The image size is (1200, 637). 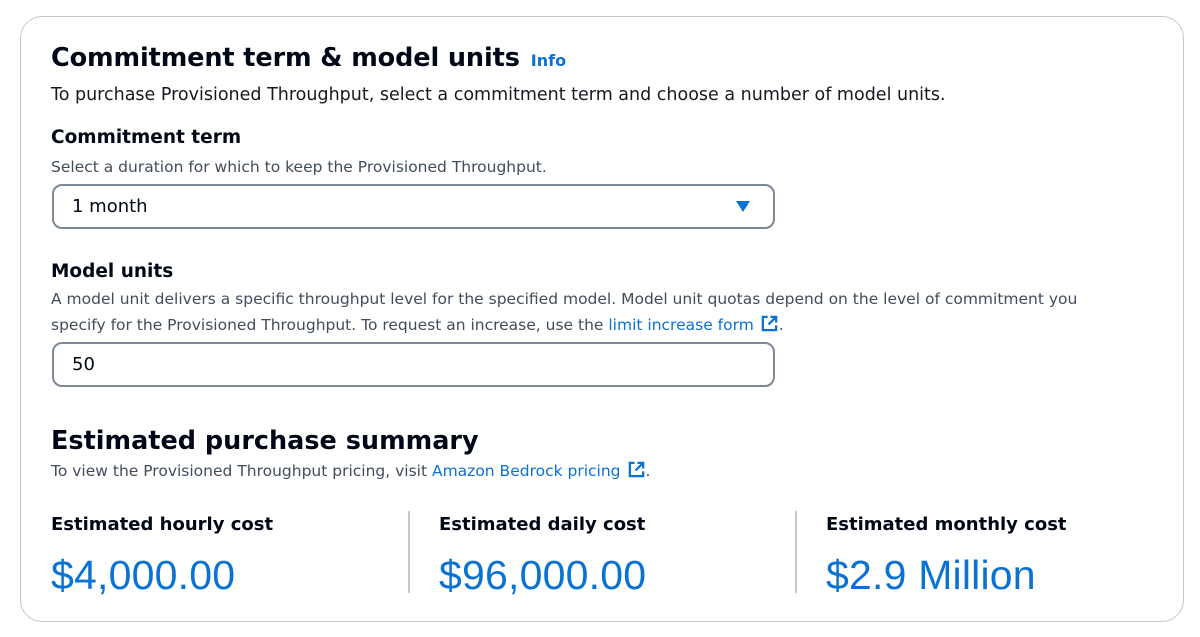 I want to click on commitment-term-select: 1 month, so click(x=413, y=206).